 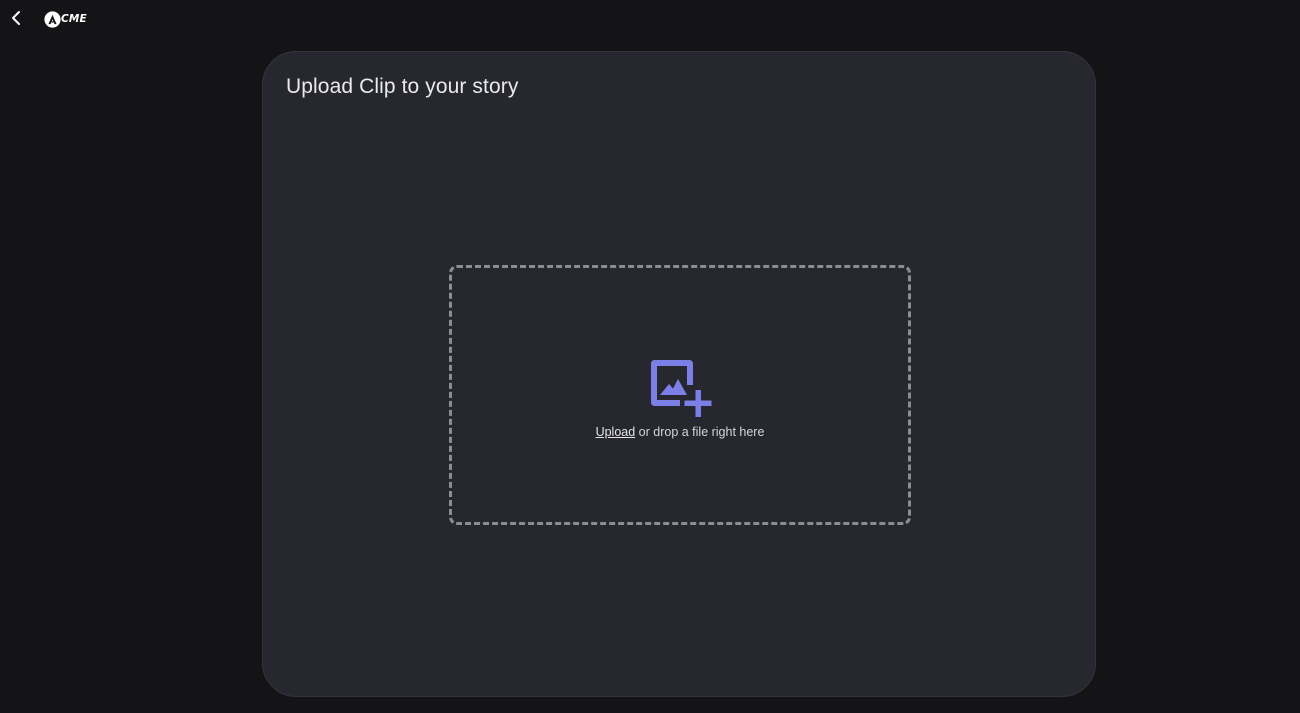 I want to click on back-button, so click(x=16, y=18).